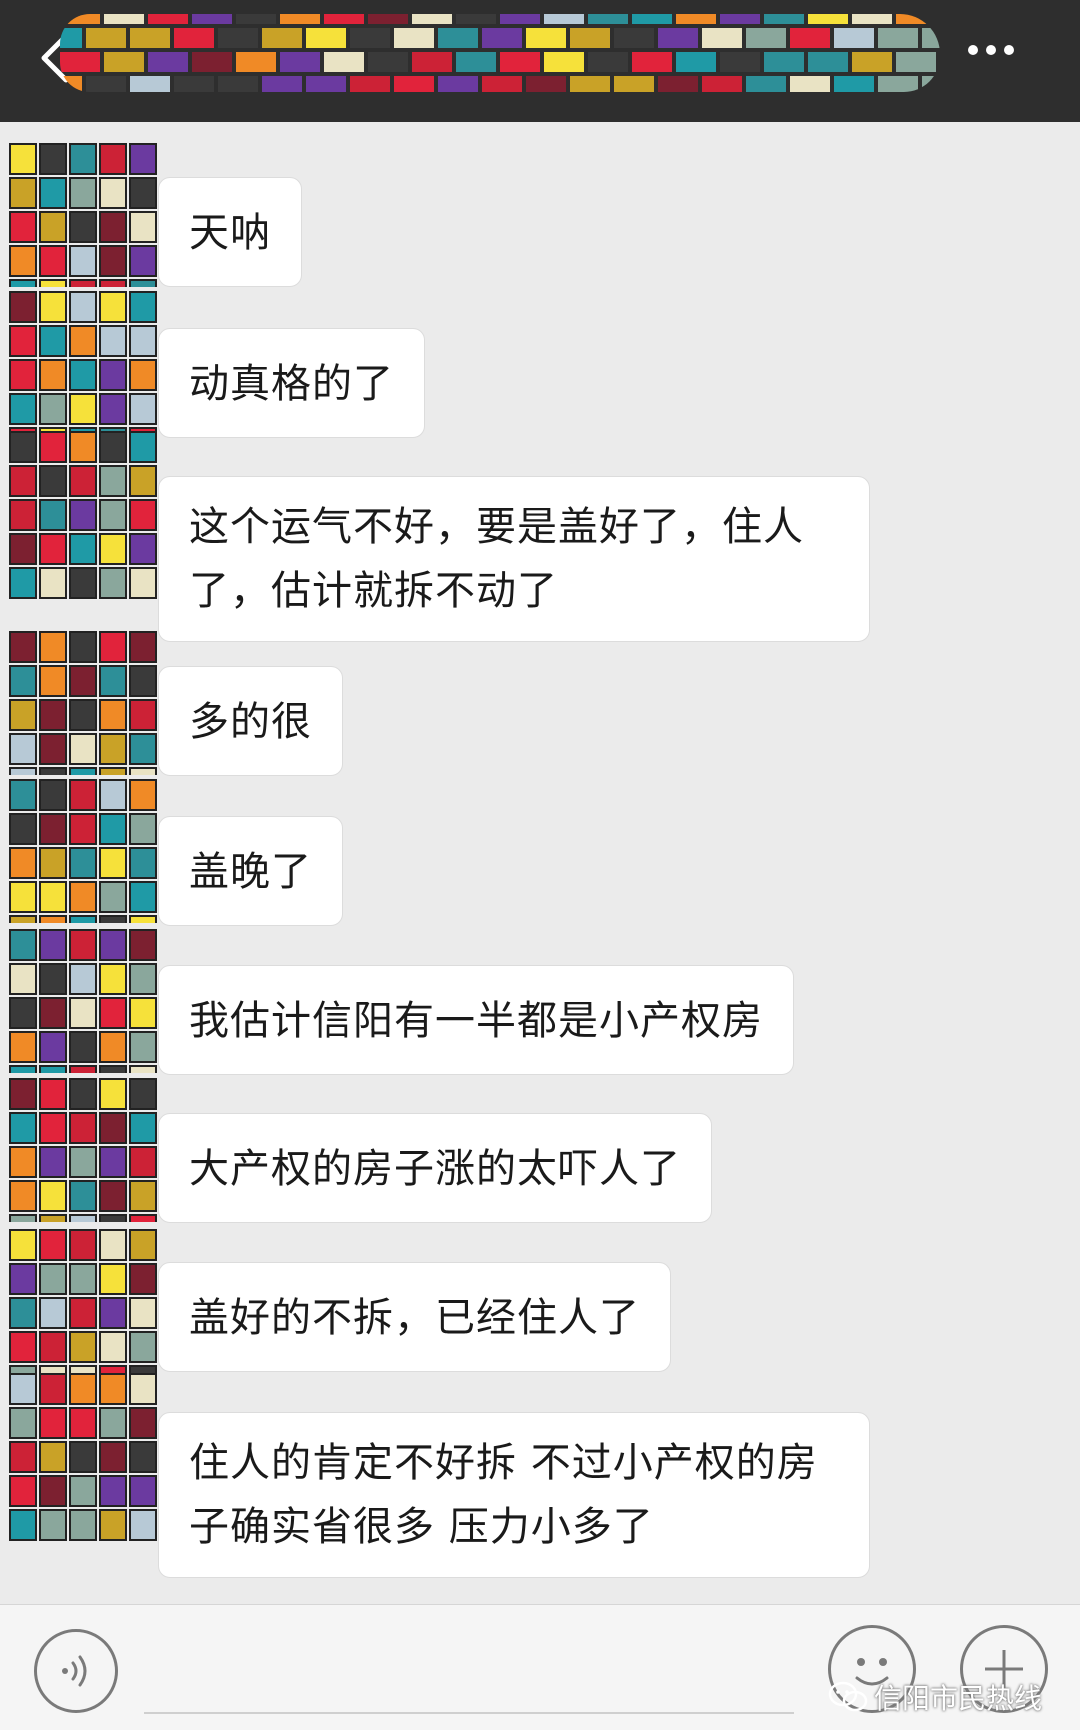 The width and height of the screenshot is (1080, 1730). Describe the element at coordinates (250, 721) in the screenshot. I see `message-bubble: 多的很` at that location.